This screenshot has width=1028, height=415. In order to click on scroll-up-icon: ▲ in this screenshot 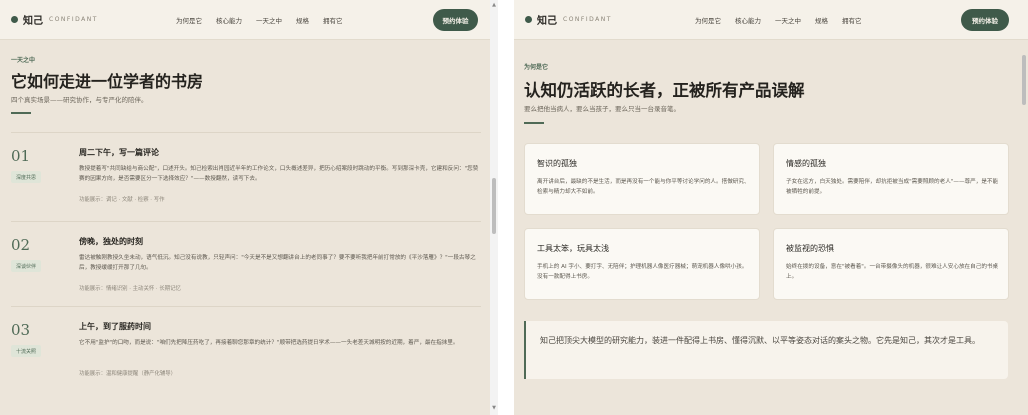, I will do `click(494, 5)`.